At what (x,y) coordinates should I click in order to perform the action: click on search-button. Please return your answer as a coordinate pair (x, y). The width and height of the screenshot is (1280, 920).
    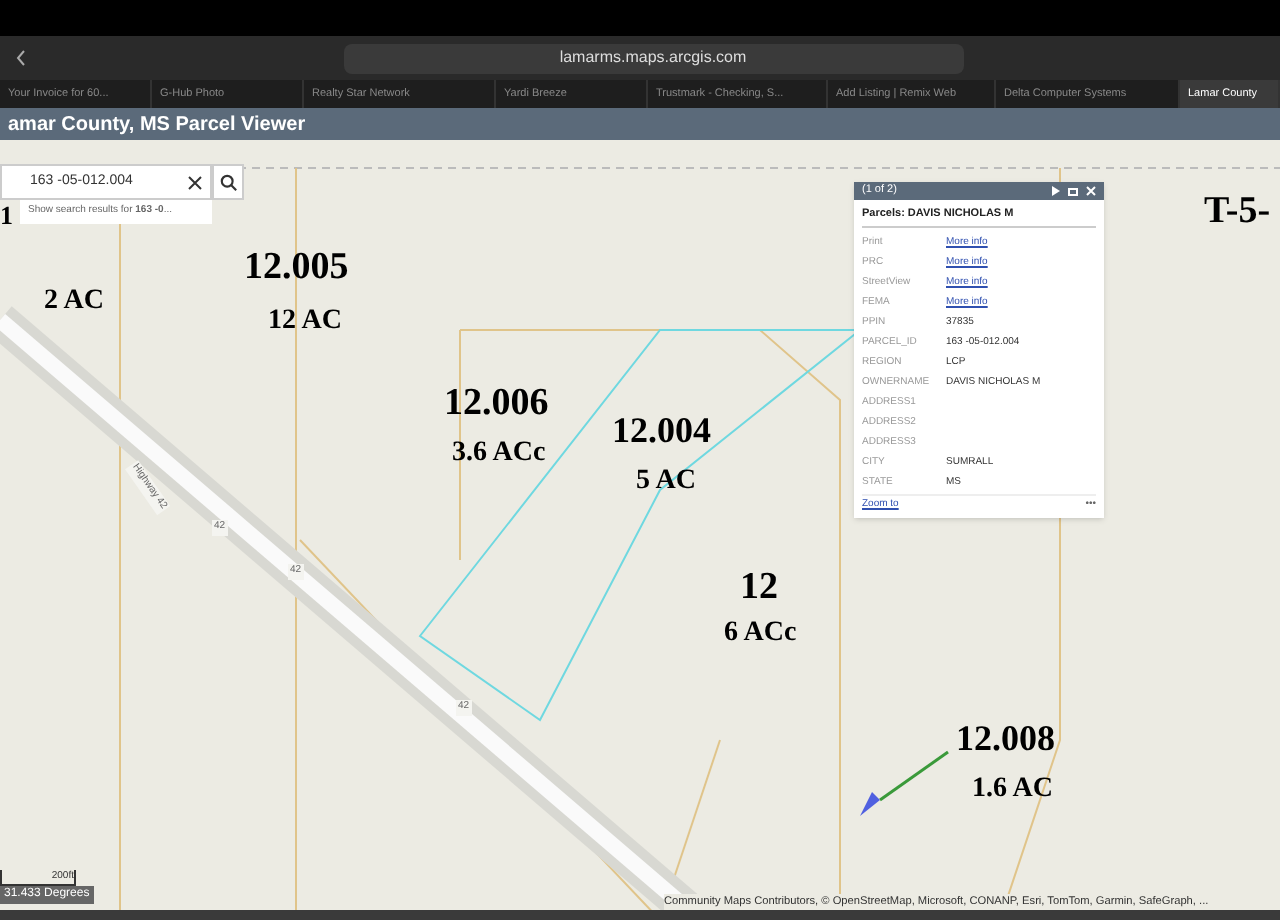
    Looking at the image, I should click on (228, 182).